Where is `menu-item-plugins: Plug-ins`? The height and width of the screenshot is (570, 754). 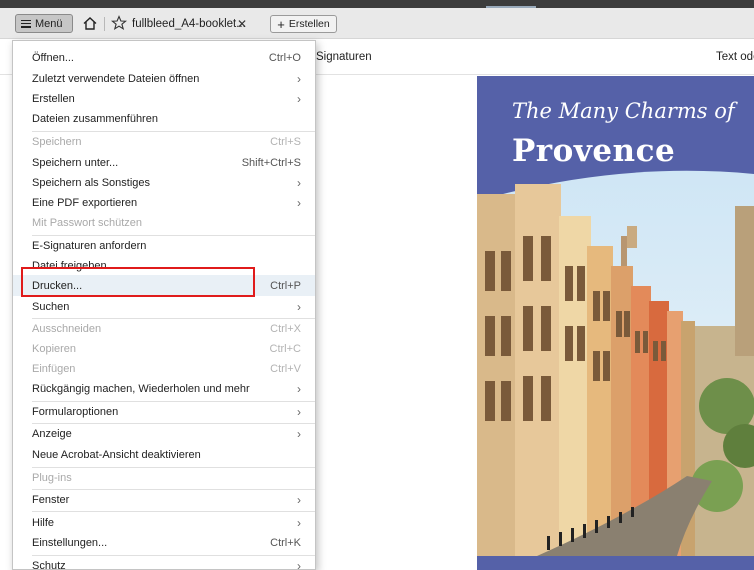
menu-item-plugins: Plug-ins is located at coordinates (164, 477).